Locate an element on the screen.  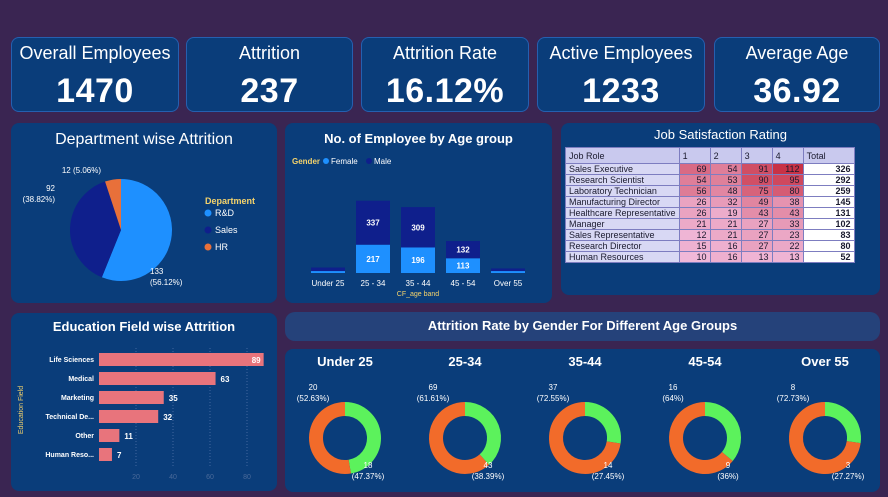
donut-title: 25-34 is located at coordinates (465, 361).